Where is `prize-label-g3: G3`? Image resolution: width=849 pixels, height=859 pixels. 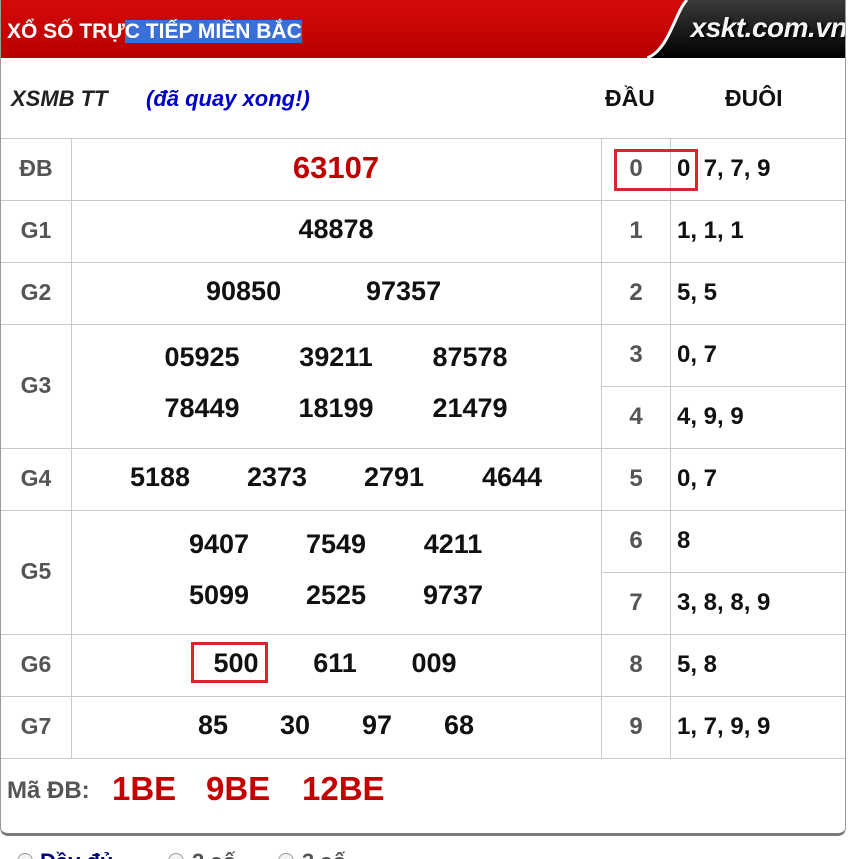
prize-label-g3: G3 is located at coordinates (36, 385).